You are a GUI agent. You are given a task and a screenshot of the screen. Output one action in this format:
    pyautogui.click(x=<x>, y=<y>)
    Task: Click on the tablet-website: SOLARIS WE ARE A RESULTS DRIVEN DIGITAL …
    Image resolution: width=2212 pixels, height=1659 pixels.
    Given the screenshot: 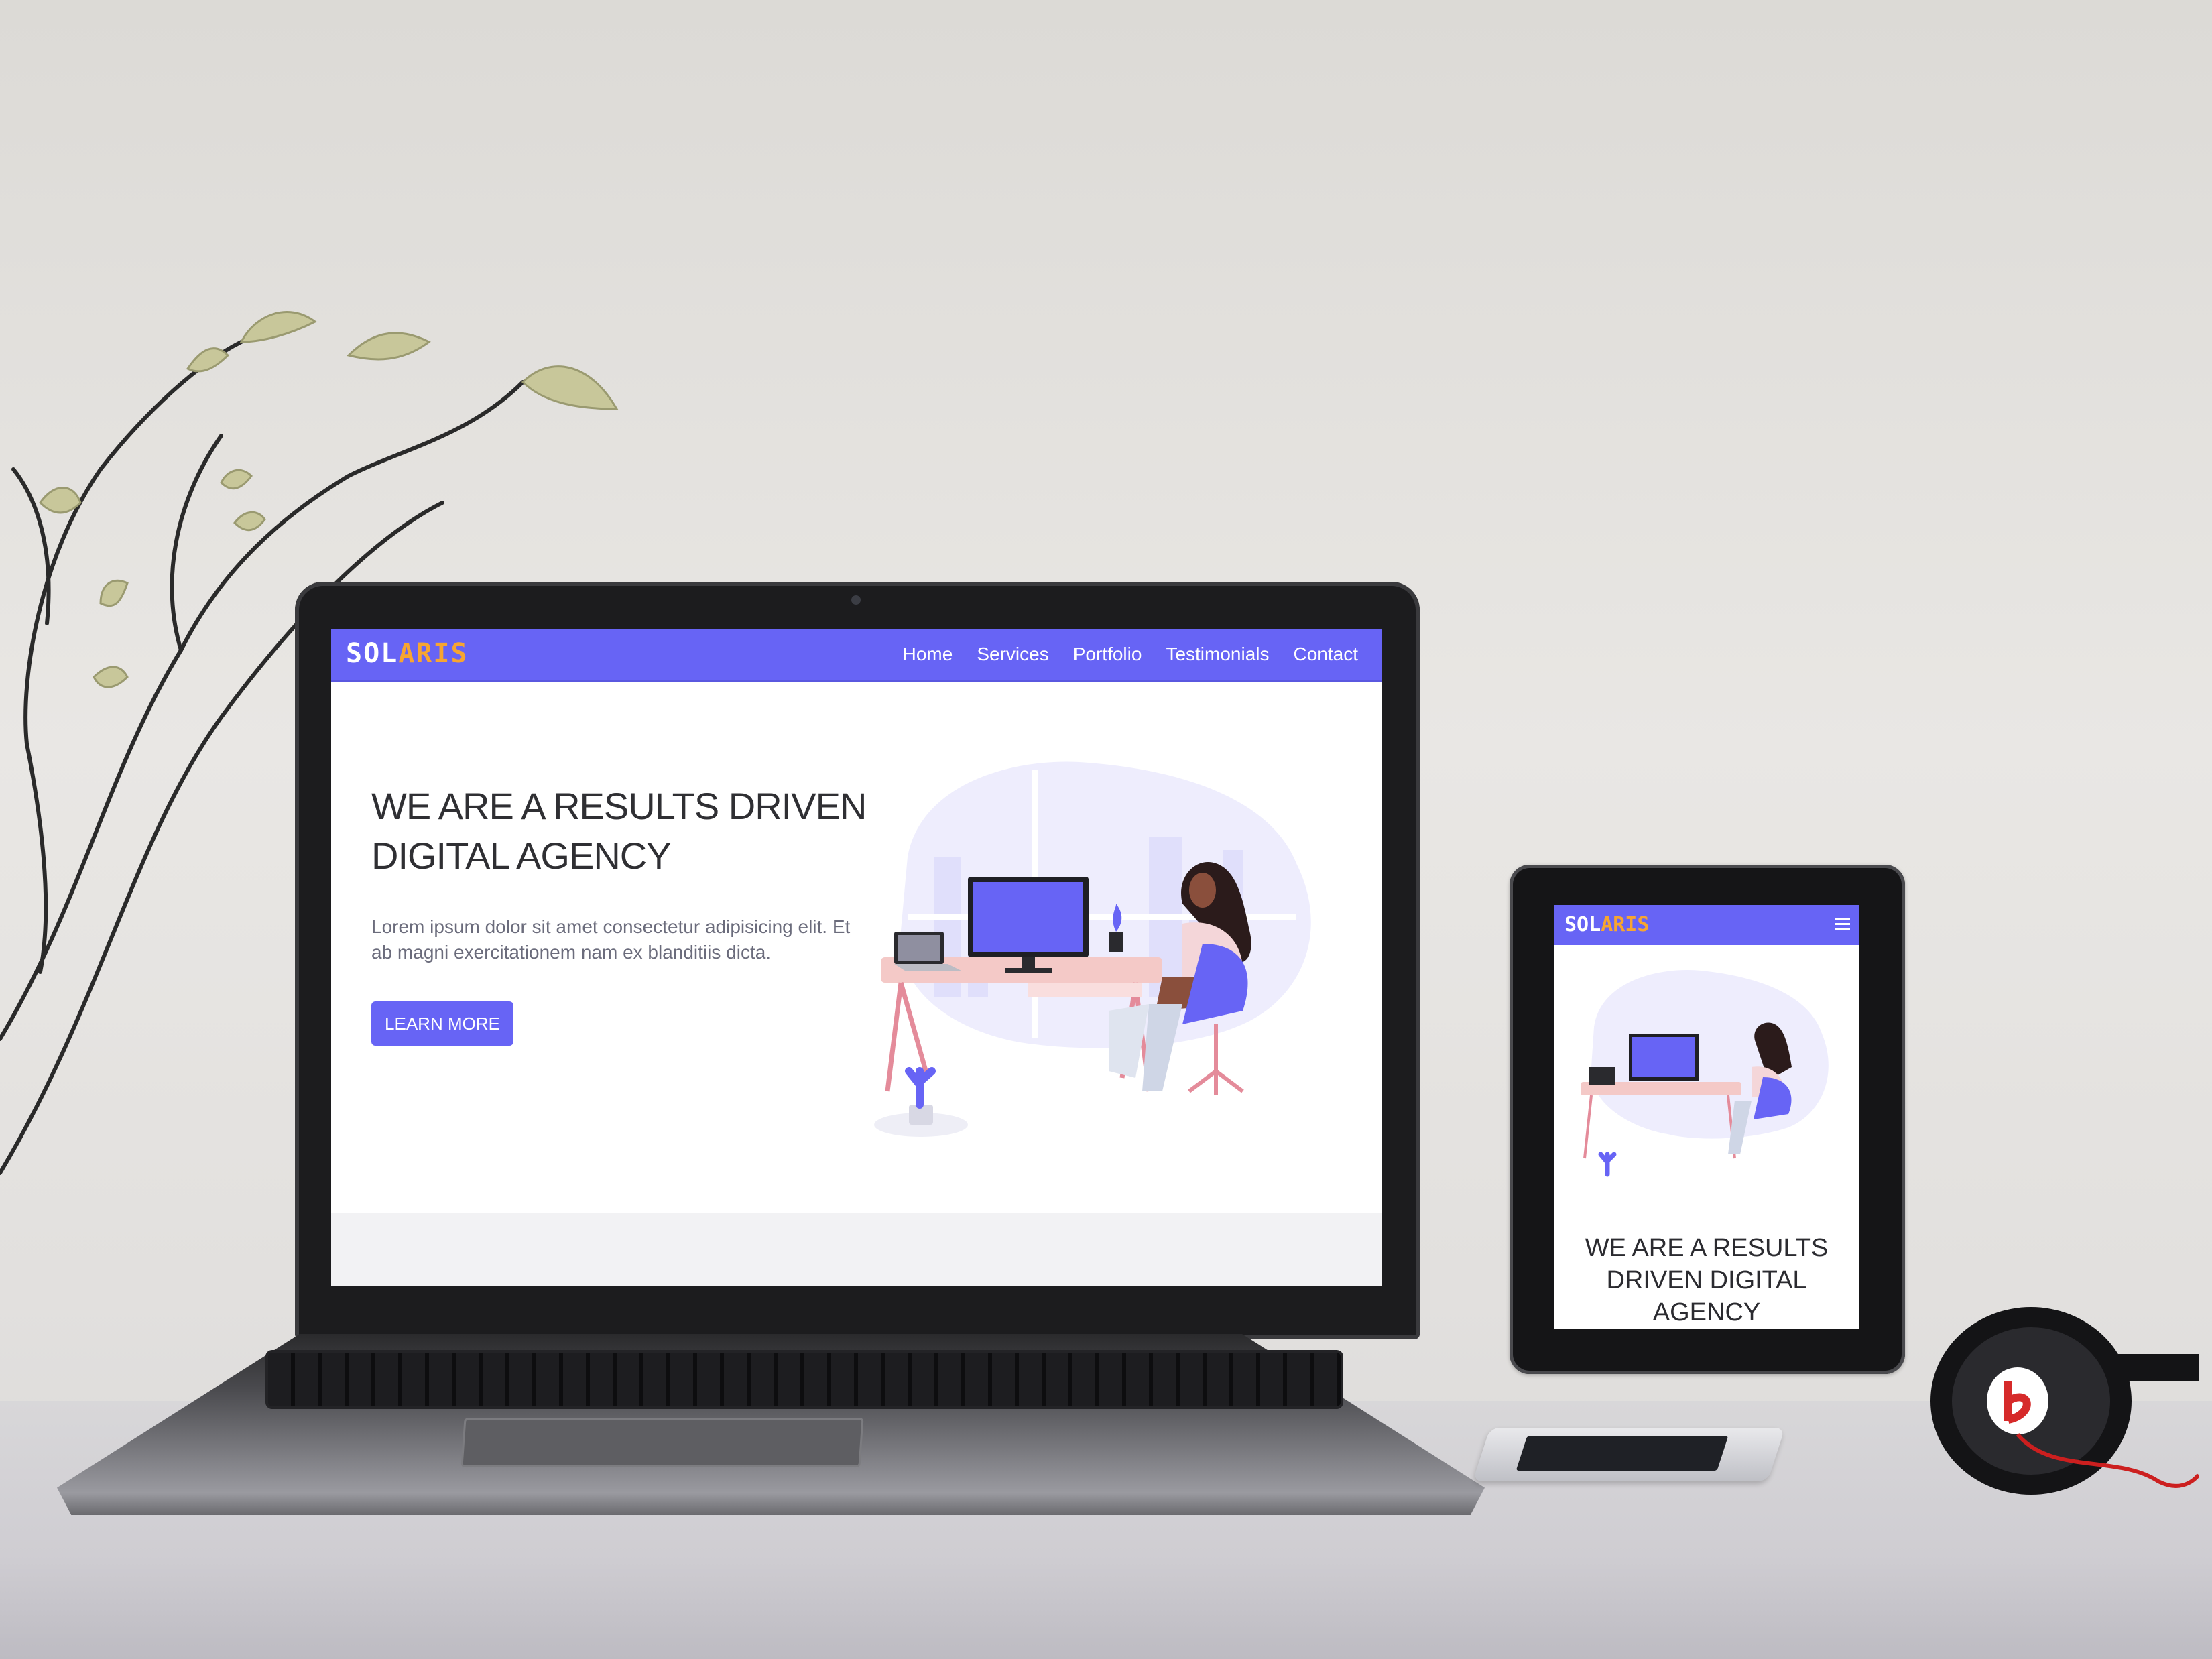 What is the action you would take?
    pyautogui.click(x=1706, y=1117)
    